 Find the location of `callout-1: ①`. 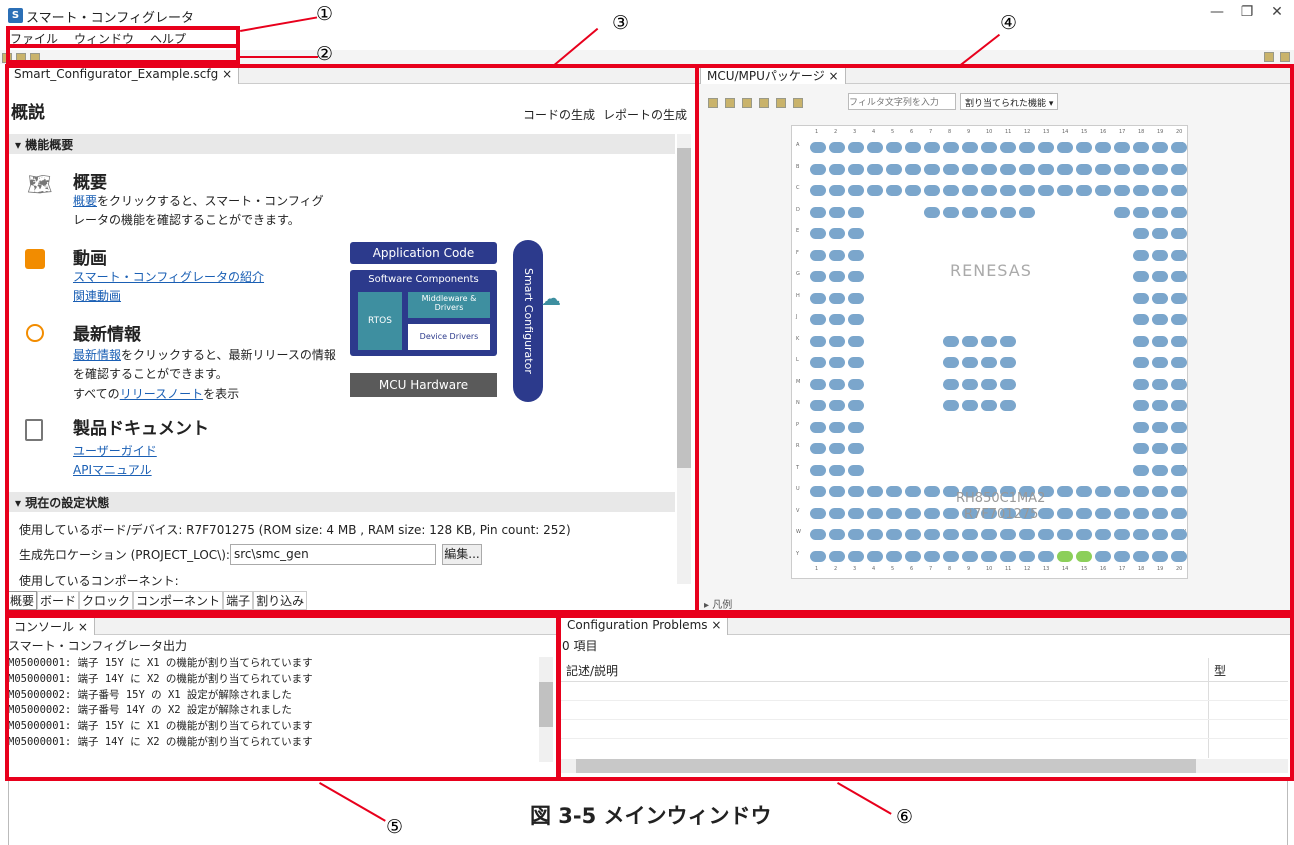

callout-1: ① is located at coordinates (325, 14).